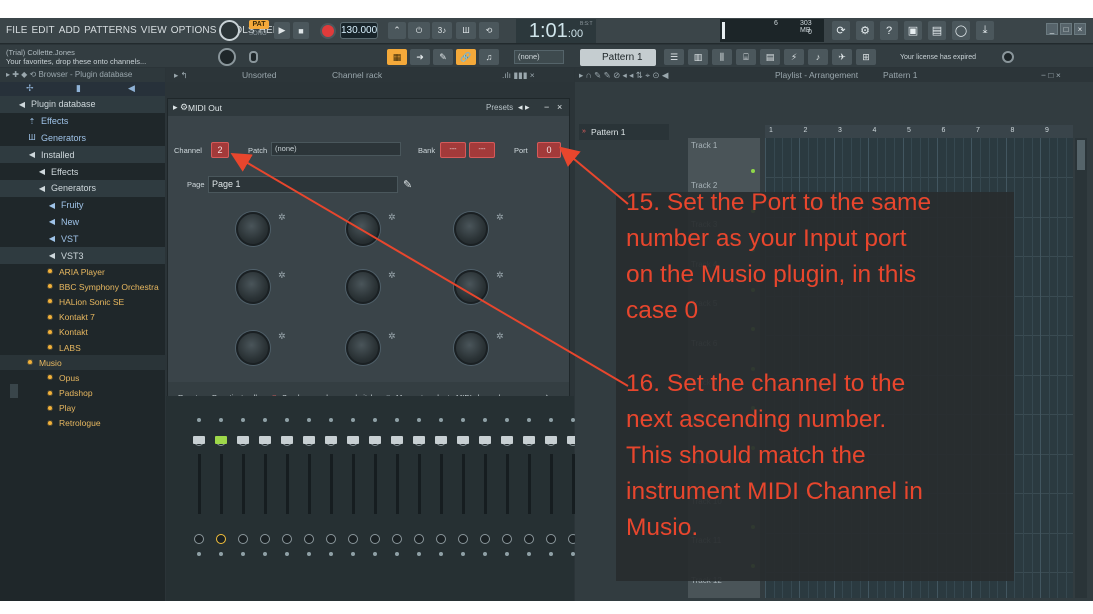 This screenshot has width=1093, height=614. I want to click on annotation-arrows, so click(429, 266).